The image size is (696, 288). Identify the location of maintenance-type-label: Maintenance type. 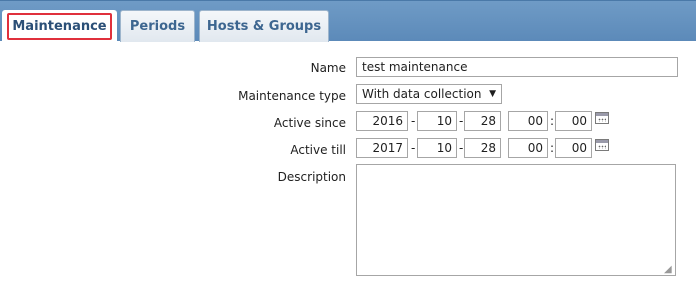
(292, 96).